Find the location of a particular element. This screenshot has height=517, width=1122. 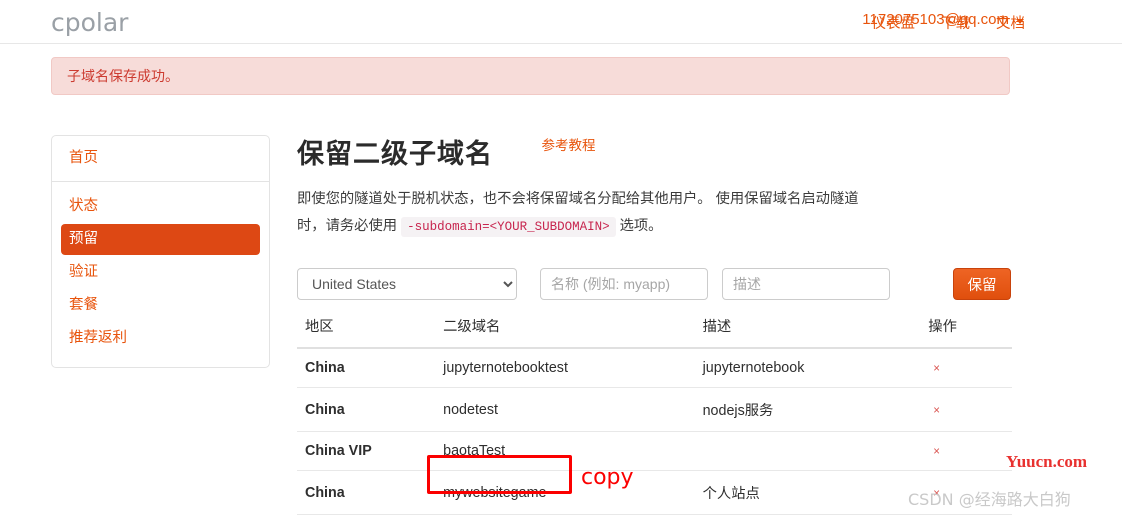

cell-subdomain: mywebsitegame is located at coordinates (573, 492).